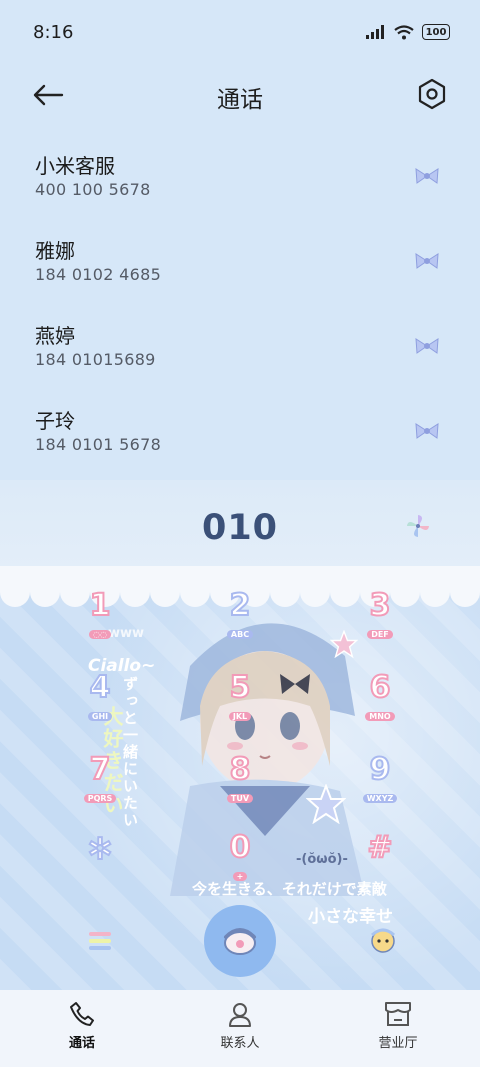 The width and height of the screenshot is (480, 1067). What do you see at coordinates (240, 798) in the screenshot?
I see `key-letters: TUV` at bounding box center [240, 798].